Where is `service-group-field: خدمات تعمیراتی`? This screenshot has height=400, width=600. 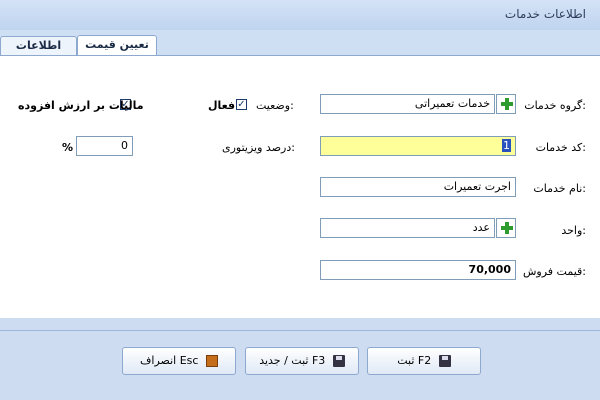
service-group-field: خدمات تعمیراتی is located at coordinates (407, 104).